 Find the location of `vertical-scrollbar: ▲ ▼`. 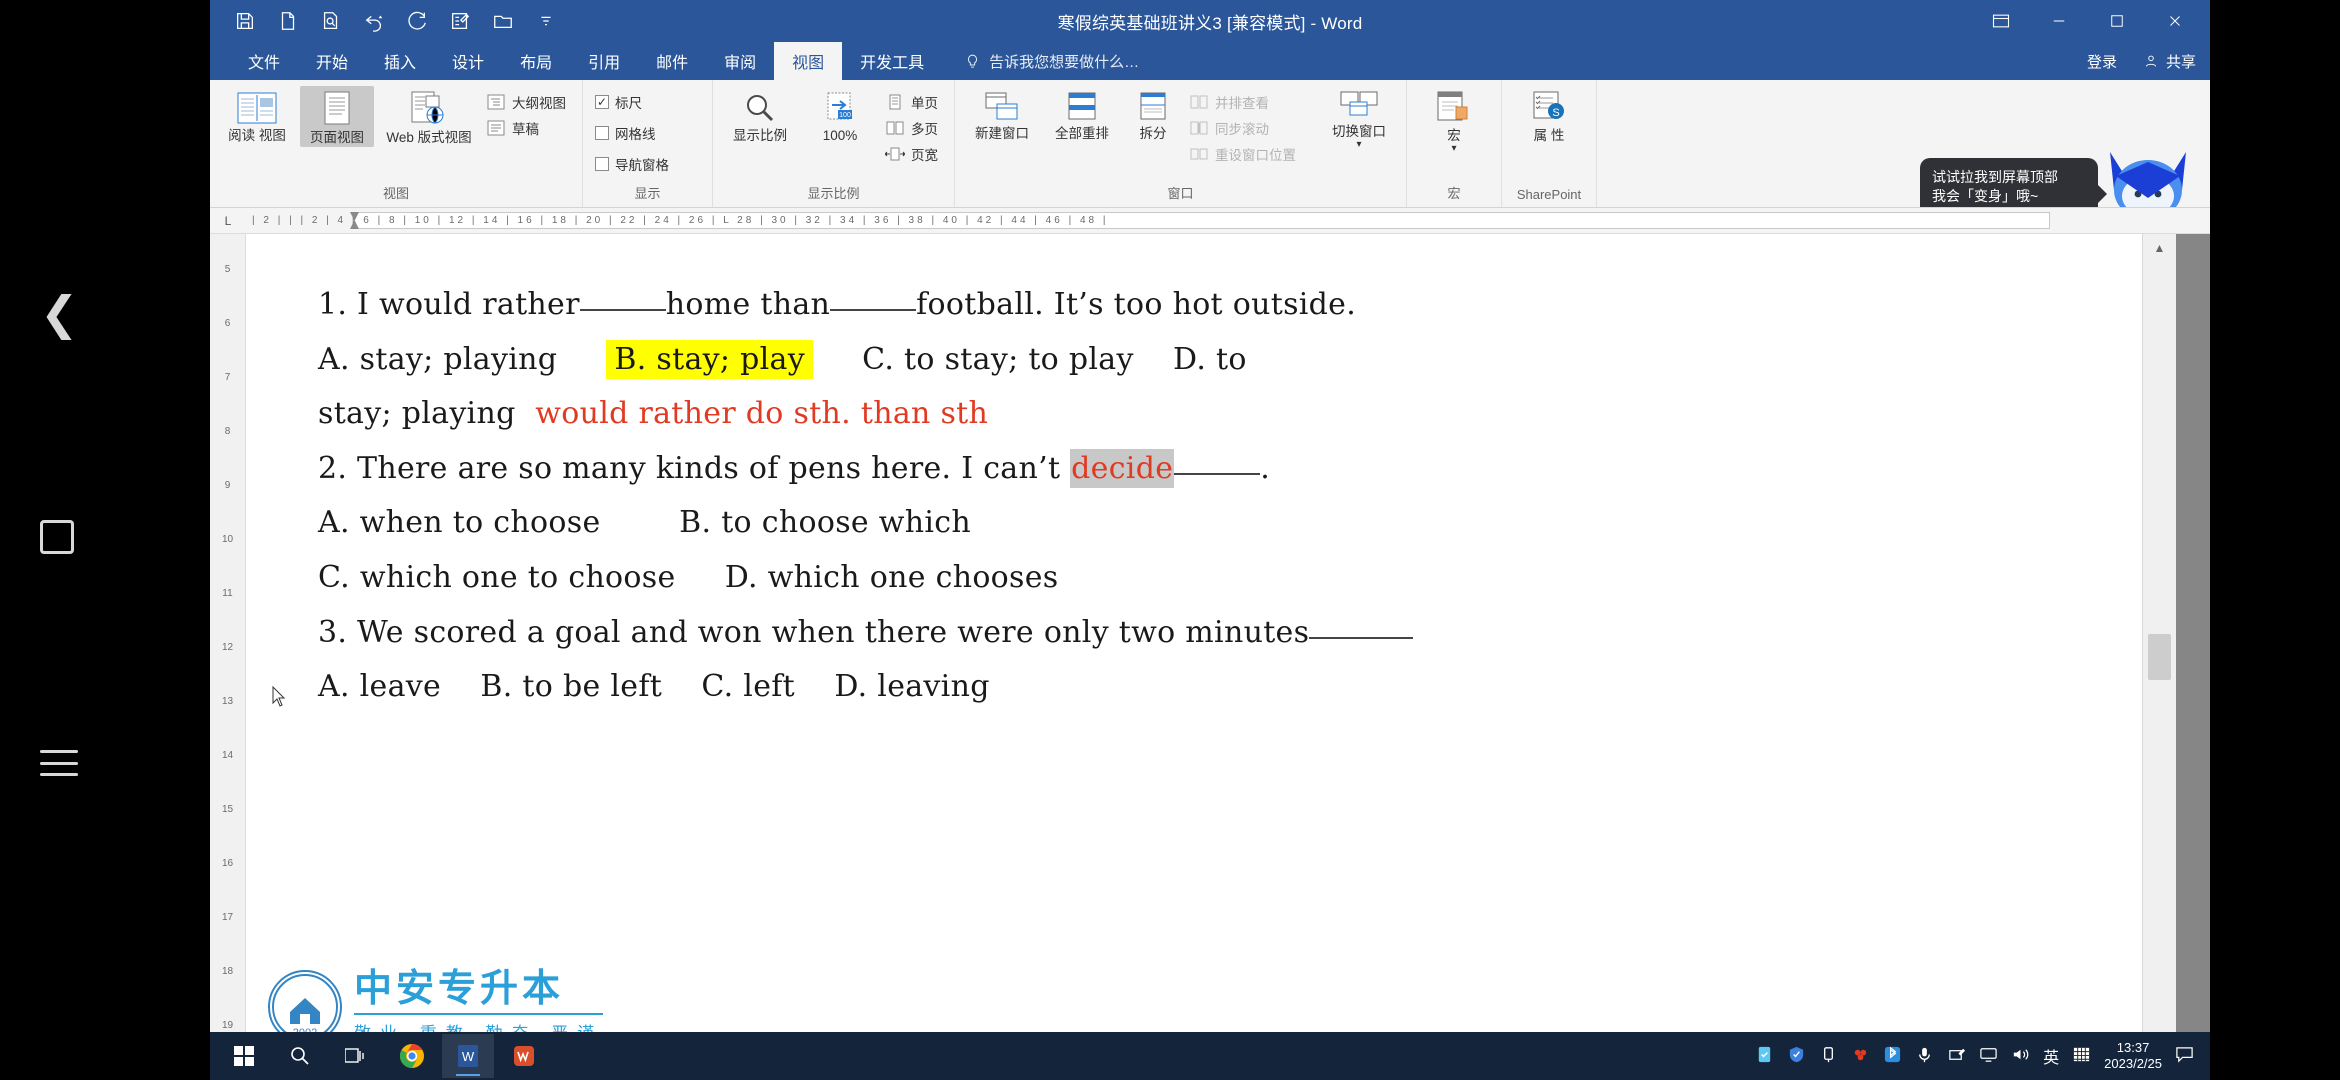

vertical-scrollbar: ▲ ▼ is located at coordinates (2159, 633).